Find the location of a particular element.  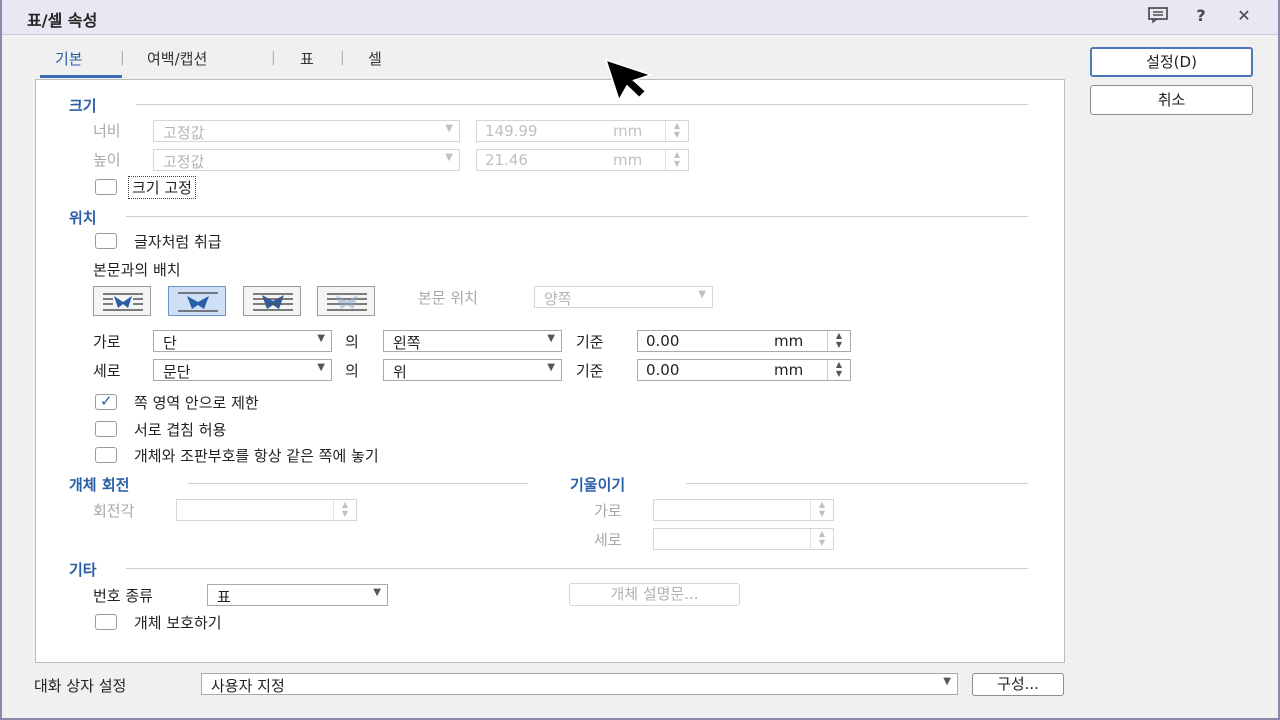

width-unit: mm is located at coordinates (628, 131).